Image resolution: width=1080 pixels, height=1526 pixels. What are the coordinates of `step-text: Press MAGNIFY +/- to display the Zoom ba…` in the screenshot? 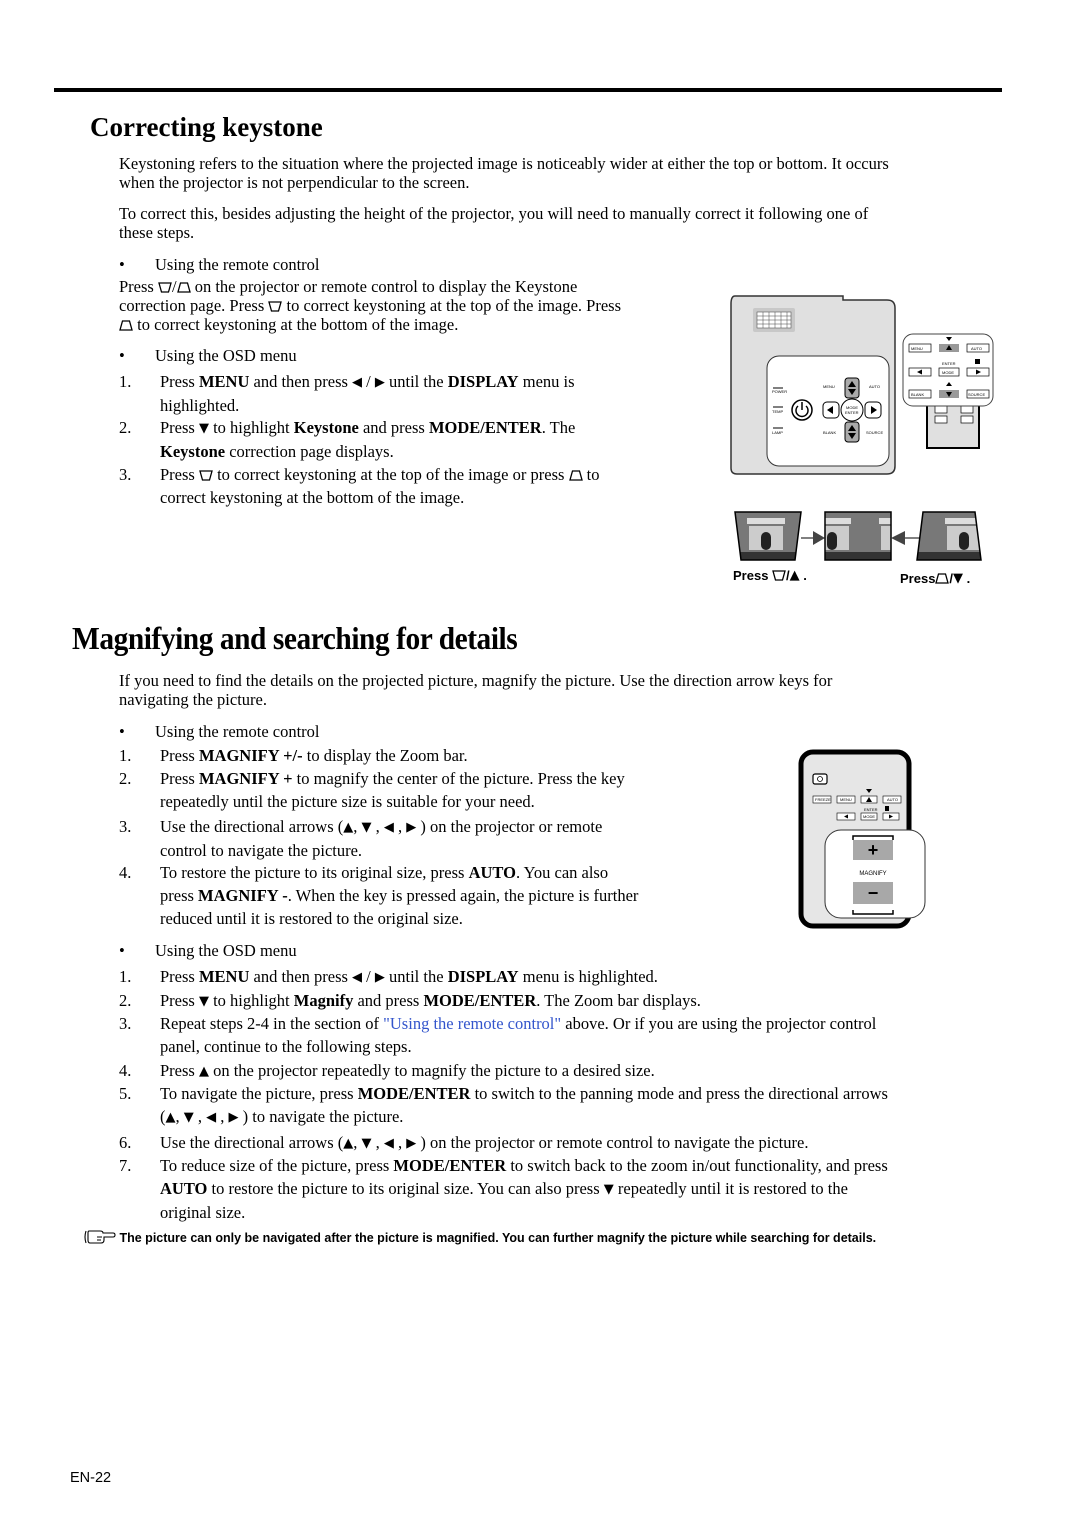 It's located at (314, 755).